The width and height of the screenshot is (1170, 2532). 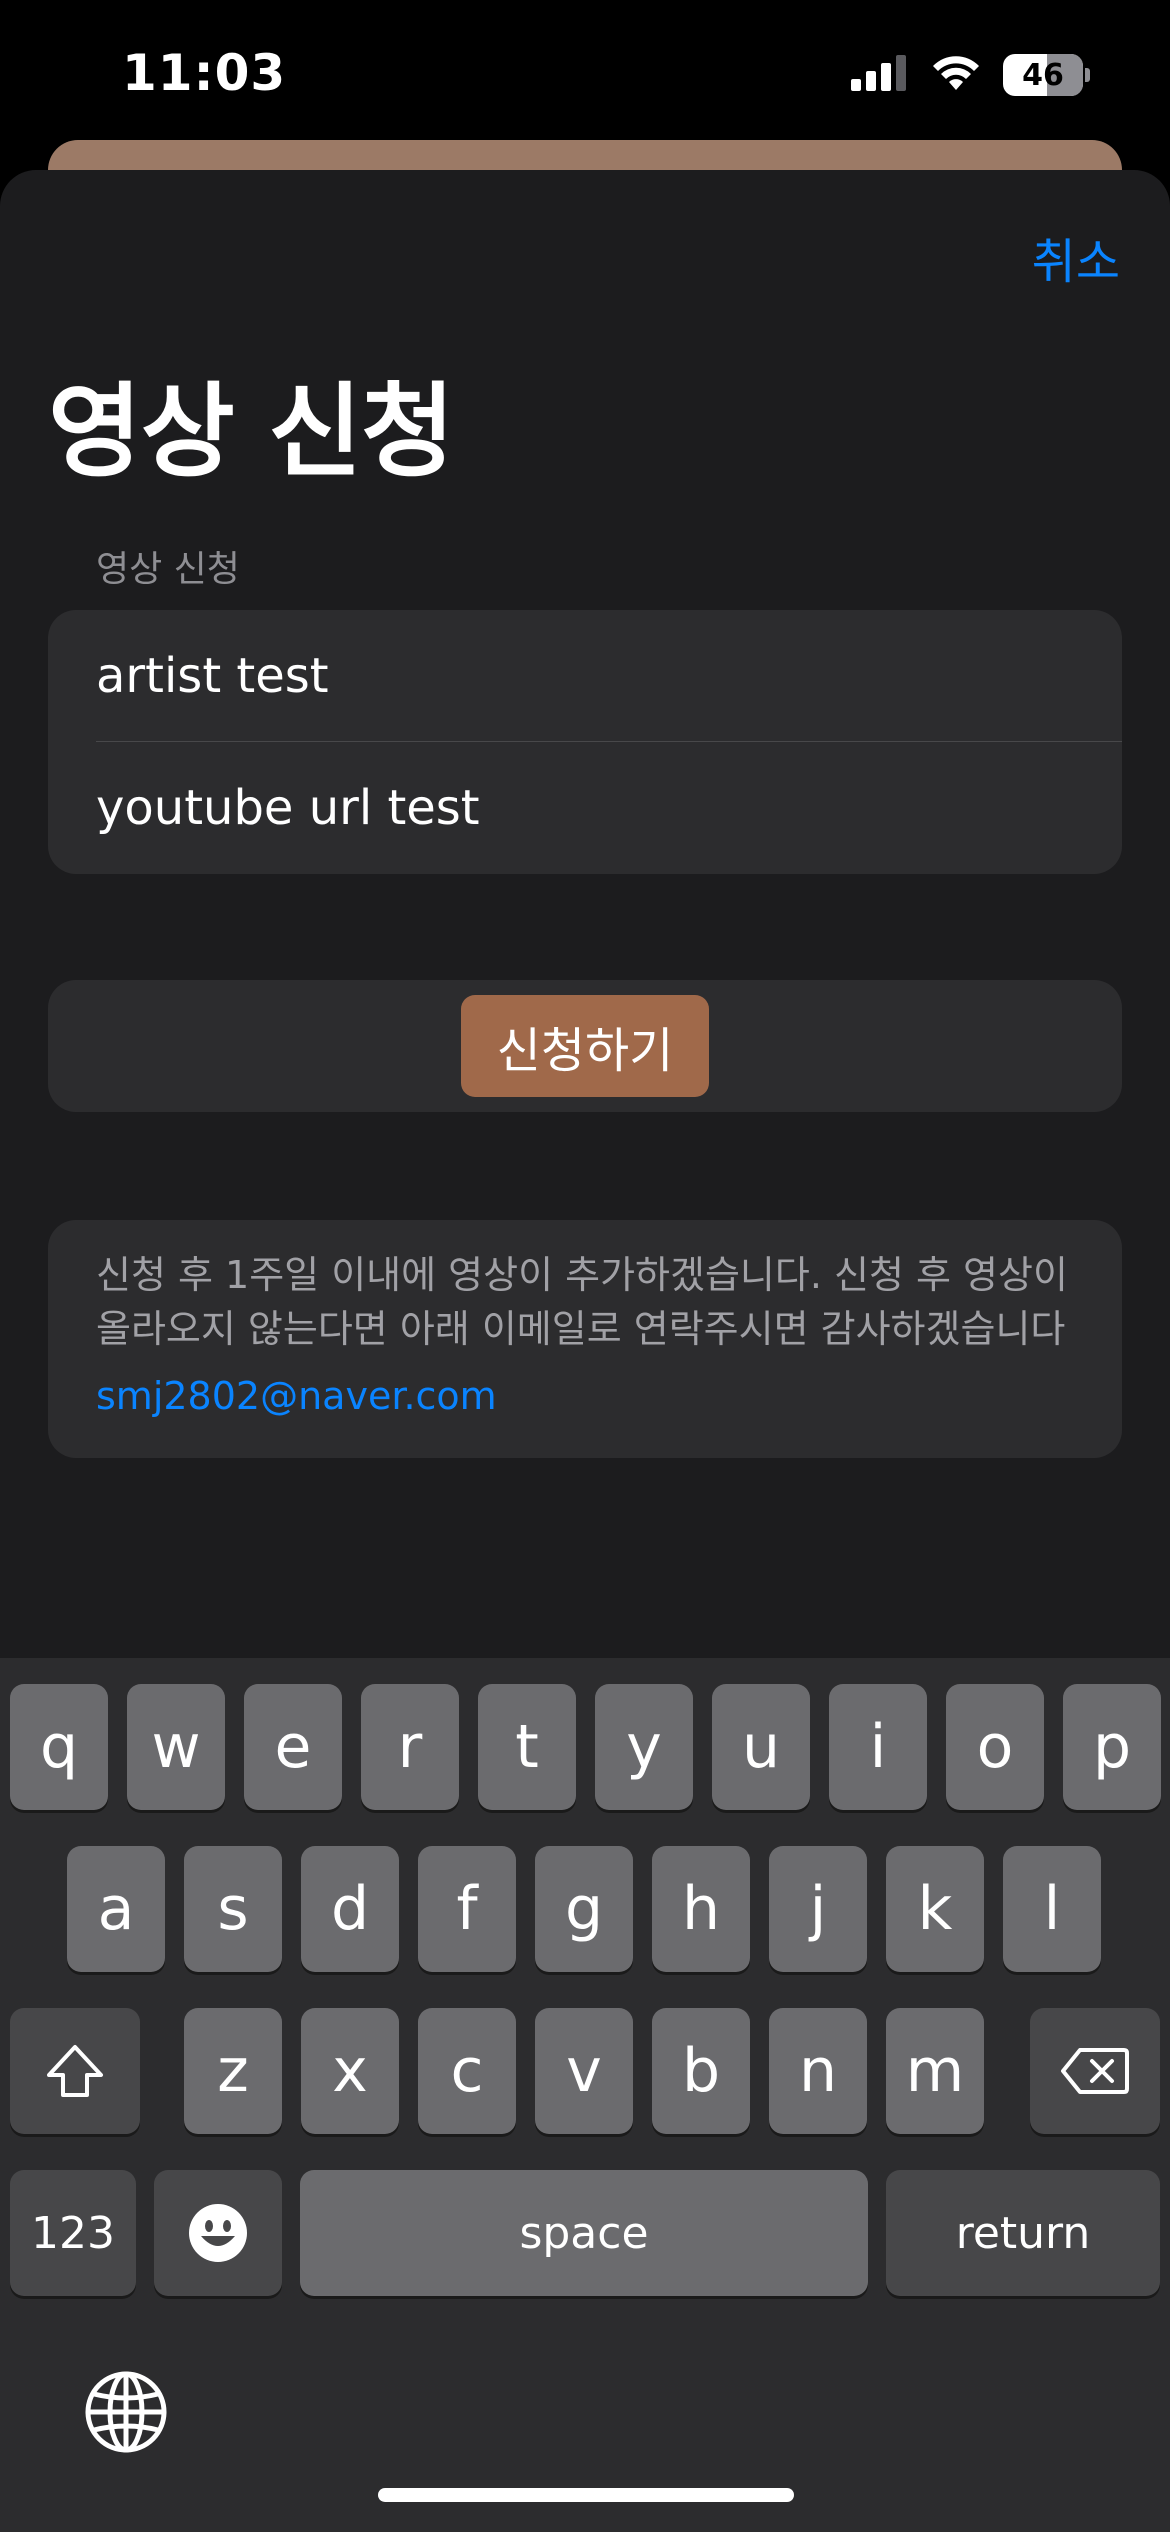 I want to click on info-text-line2: 올라오지 않는다면 아래 이메일로 연락주시면 감사하겠습니다, so click(x=581, y=1329).